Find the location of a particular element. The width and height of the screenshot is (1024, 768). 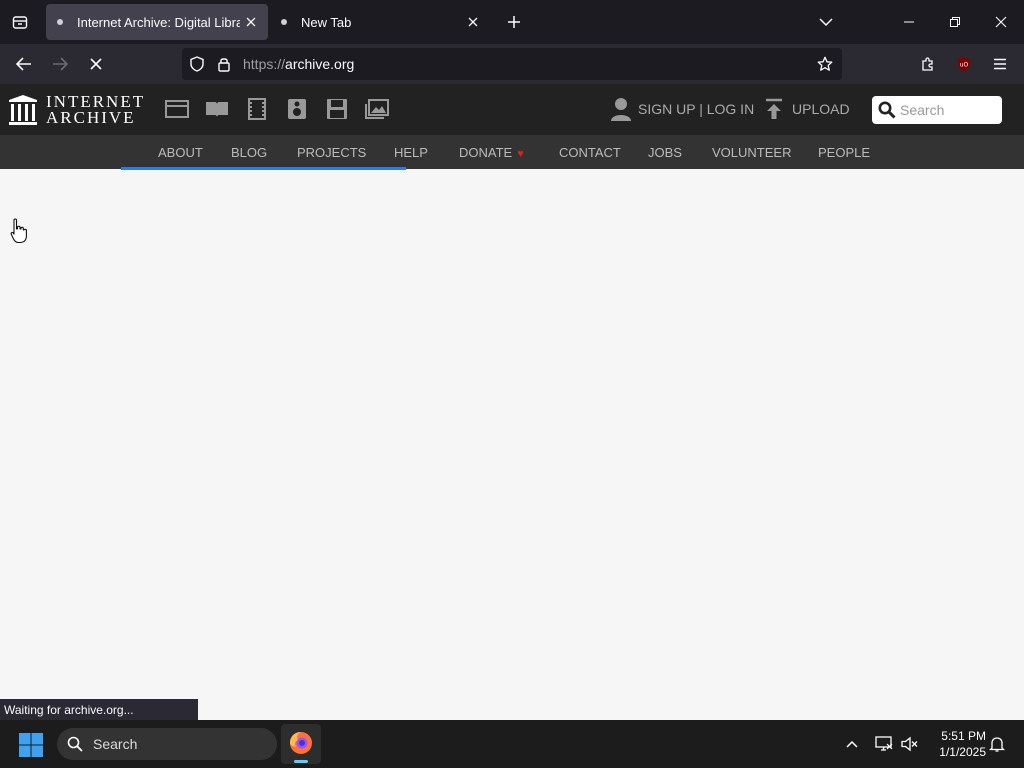

account-label: SIGN UP | LOG IN is located at coordinates (696, 109).